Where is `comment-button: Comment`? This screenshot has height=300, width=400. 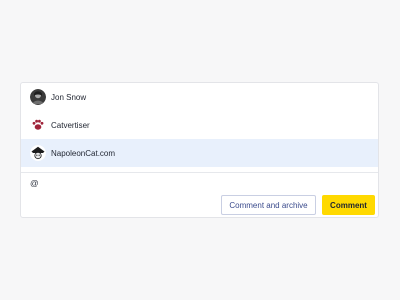 comment-button: Comment is located at coordinates (348, 205).